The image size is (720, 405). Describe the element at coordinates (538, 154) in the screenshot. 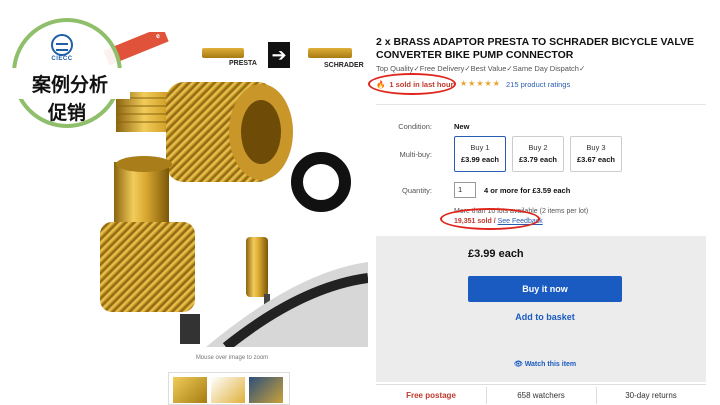

I see `buy-option-2: Buy 2 £3.79 each` at that location.